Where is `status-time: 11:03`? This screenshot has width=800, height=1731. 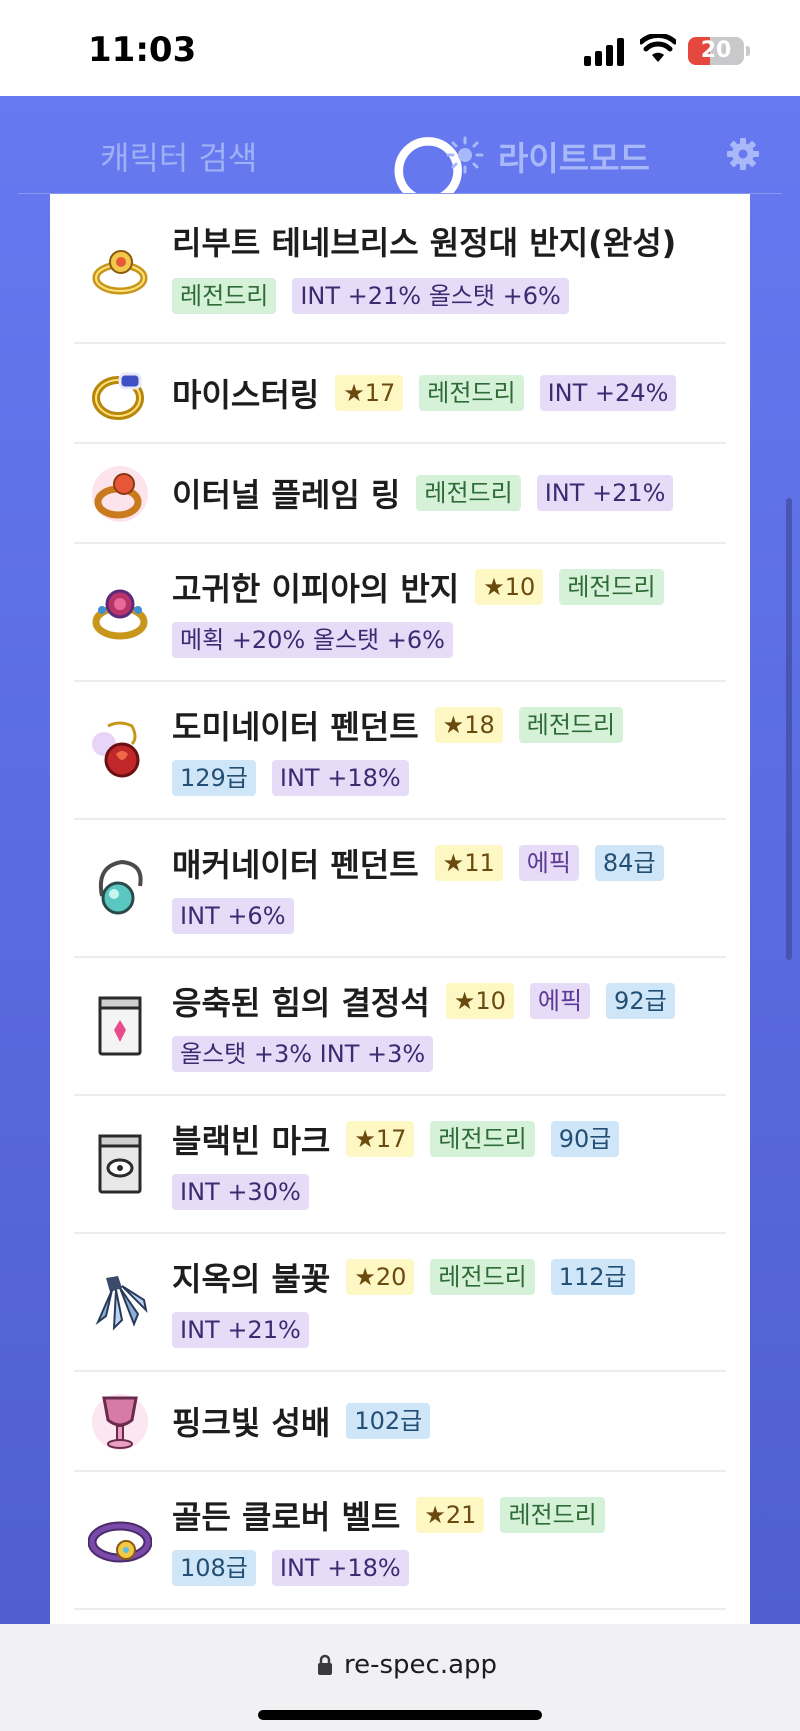
status-time: 11:03 is located at coordinates (142, 50).